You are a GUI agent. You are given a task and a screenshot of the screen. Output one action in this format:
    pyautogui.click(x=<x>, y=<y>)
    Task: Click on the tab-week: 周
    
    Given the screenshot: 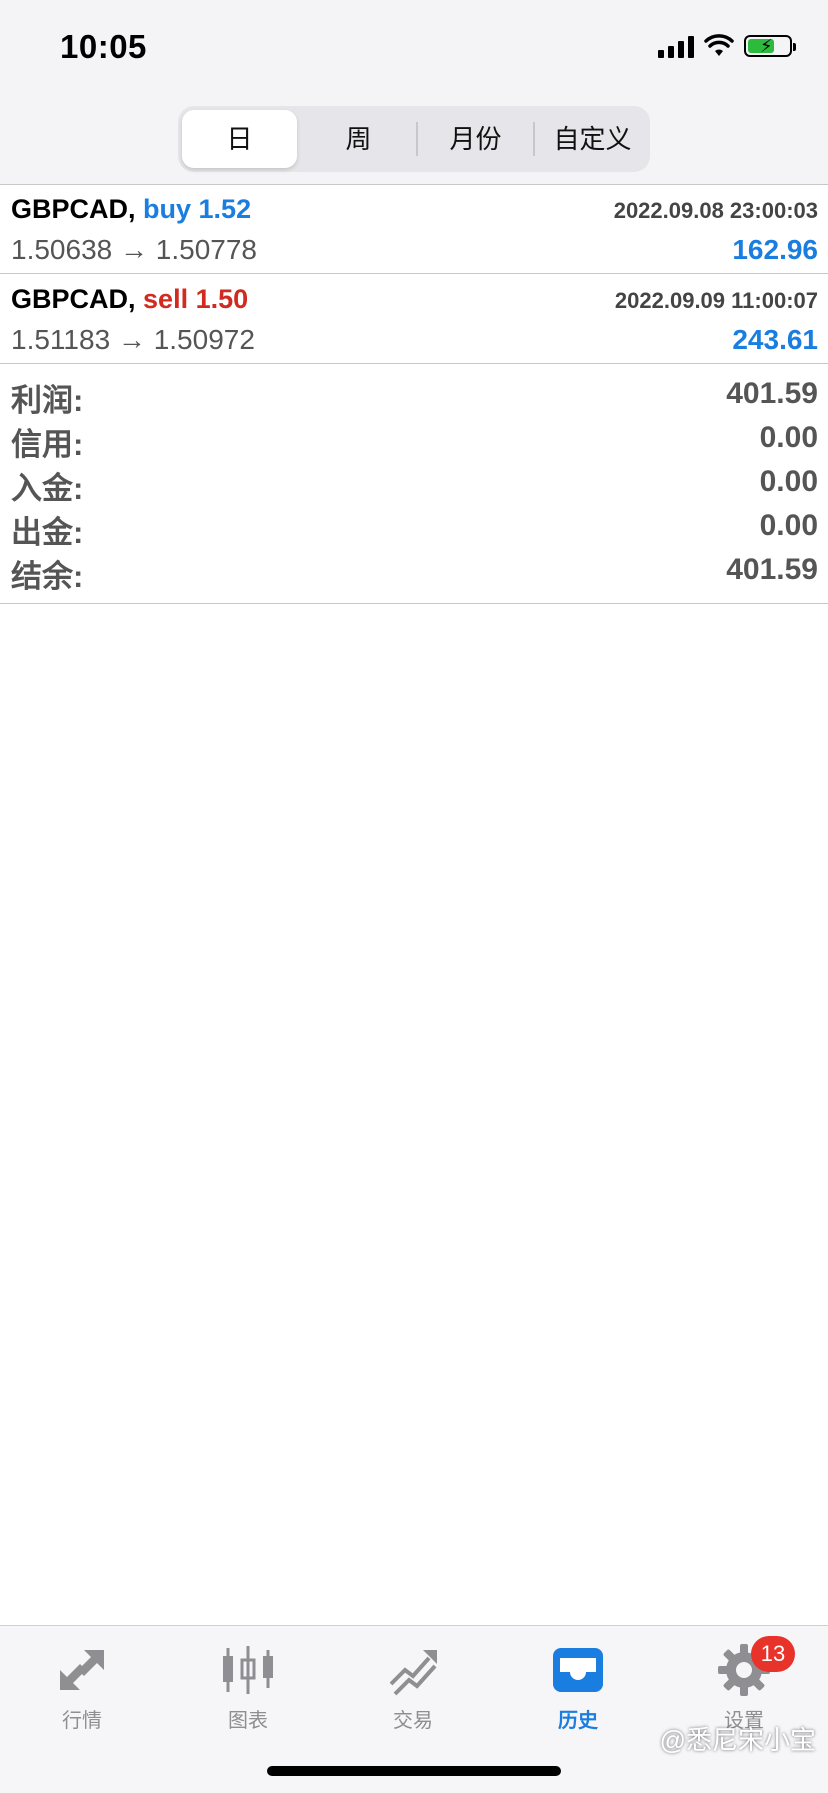 What is the action you would take?
    pyautogui.click(x=358, y=139)
    